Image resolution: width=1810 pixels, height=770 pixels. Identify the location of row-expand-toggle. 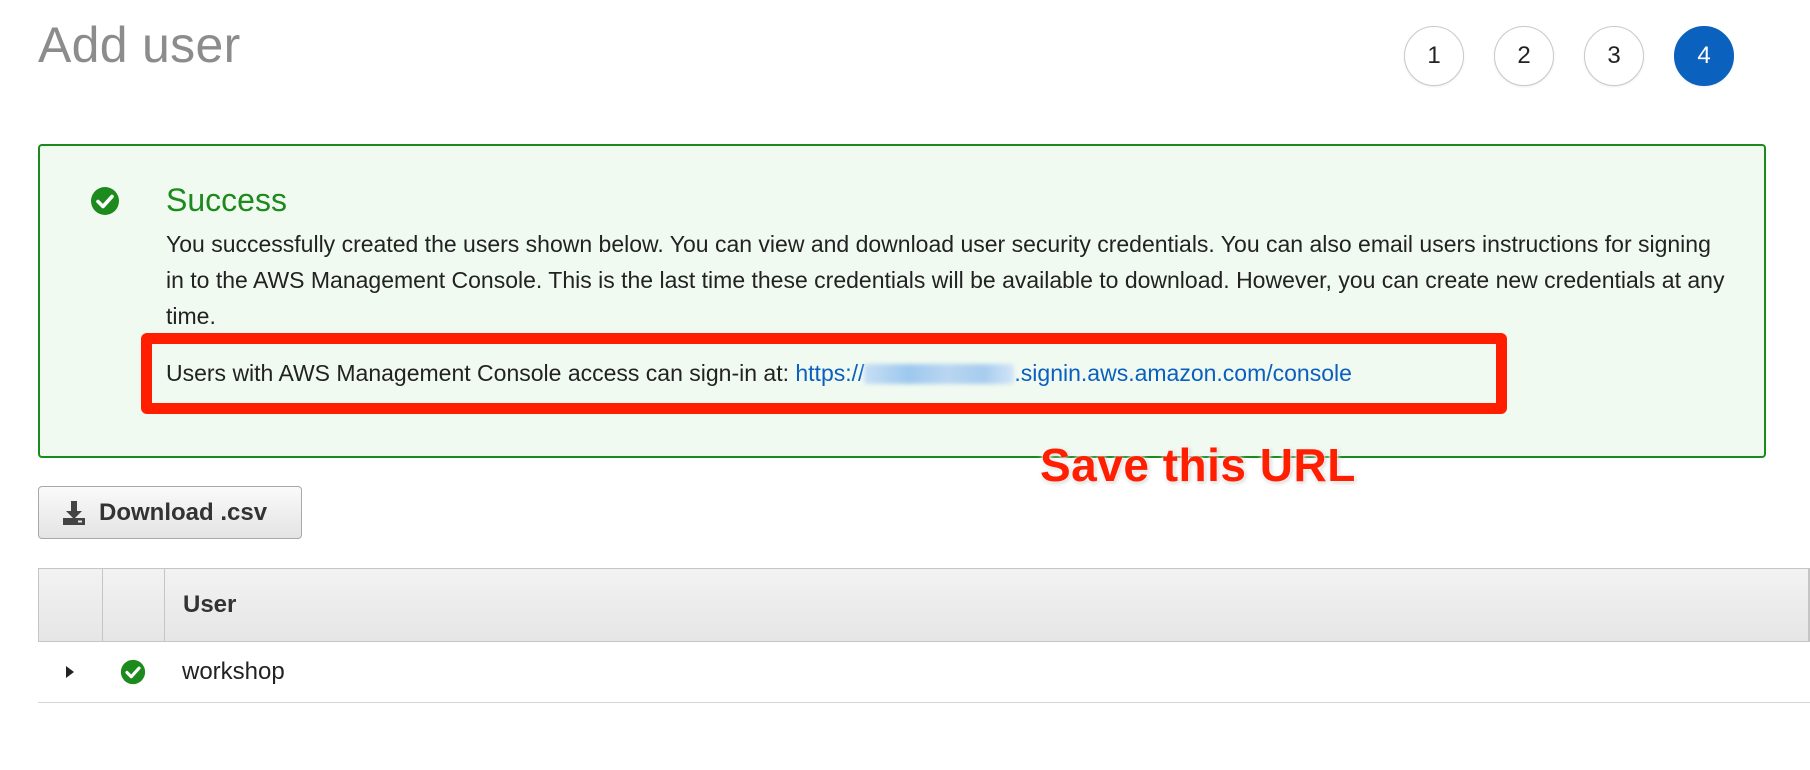
(70, 672).